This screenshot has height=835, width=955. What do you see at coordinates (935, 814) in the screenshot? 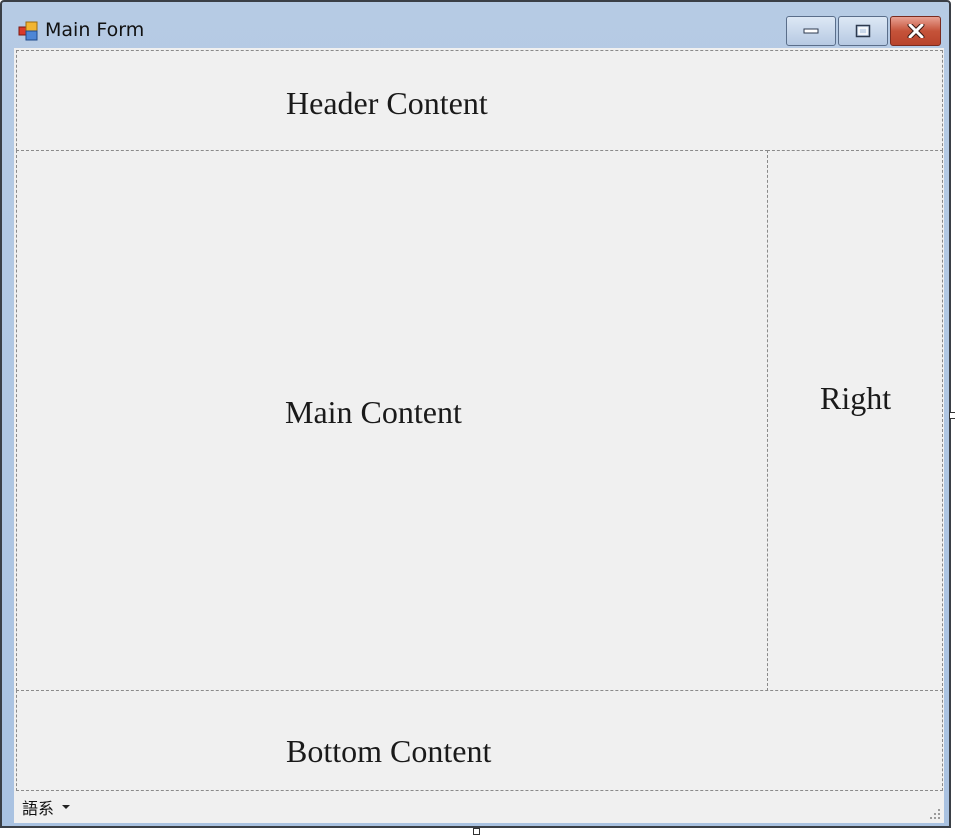
I see `resize-grip-icon` at bounding box center [935, 814].